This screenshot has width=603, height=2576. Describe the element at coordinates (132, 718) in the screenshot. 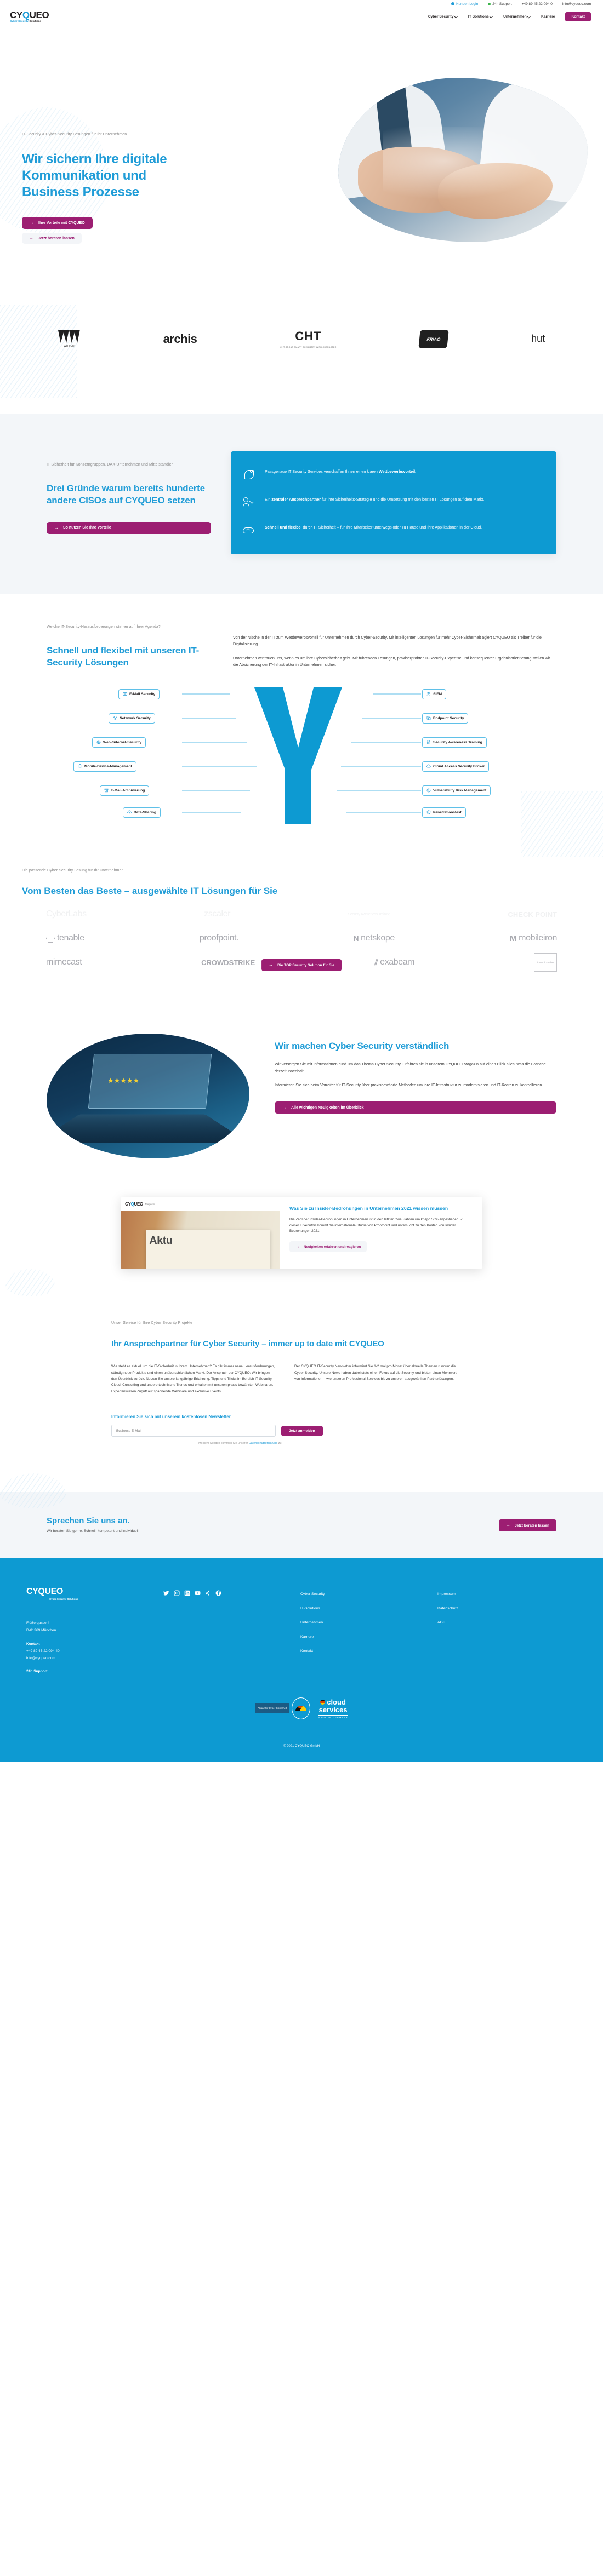

I see `solution-pill-netzwerk-security: Netzwerk Security` at that location.